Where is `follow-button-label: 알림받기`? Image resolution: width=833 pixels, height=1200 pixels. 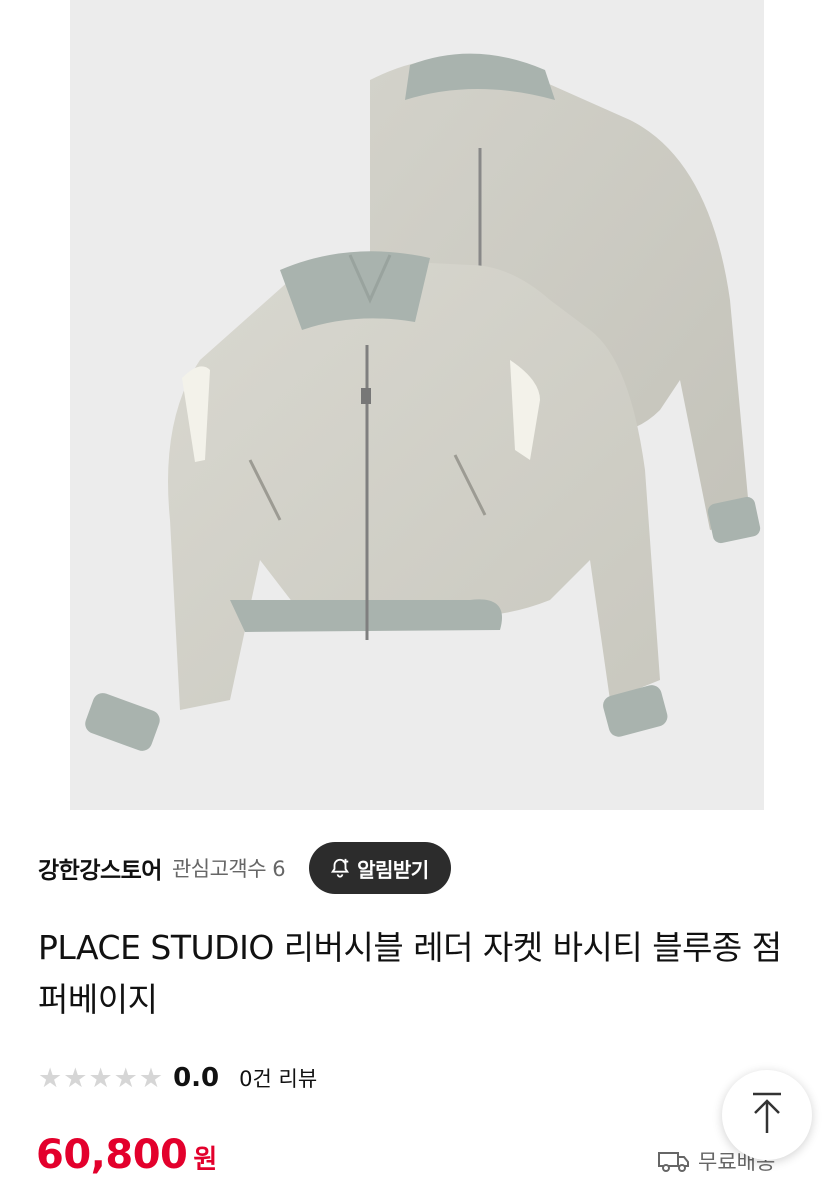 follow-button-label: 알림받기 is located at coordinates (393, 869).